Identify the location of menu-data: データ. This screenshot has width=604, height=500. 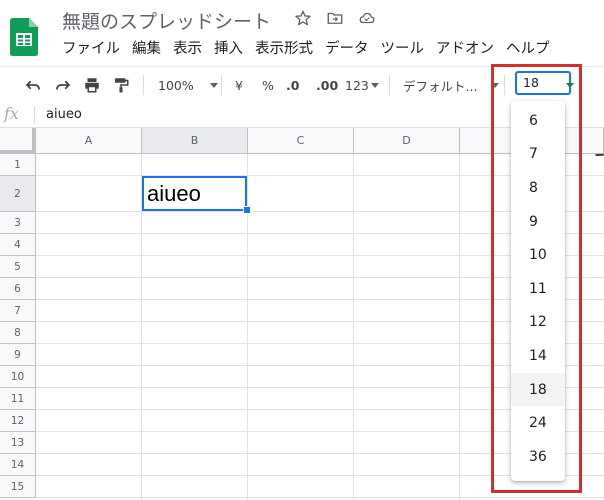
(347, 47).